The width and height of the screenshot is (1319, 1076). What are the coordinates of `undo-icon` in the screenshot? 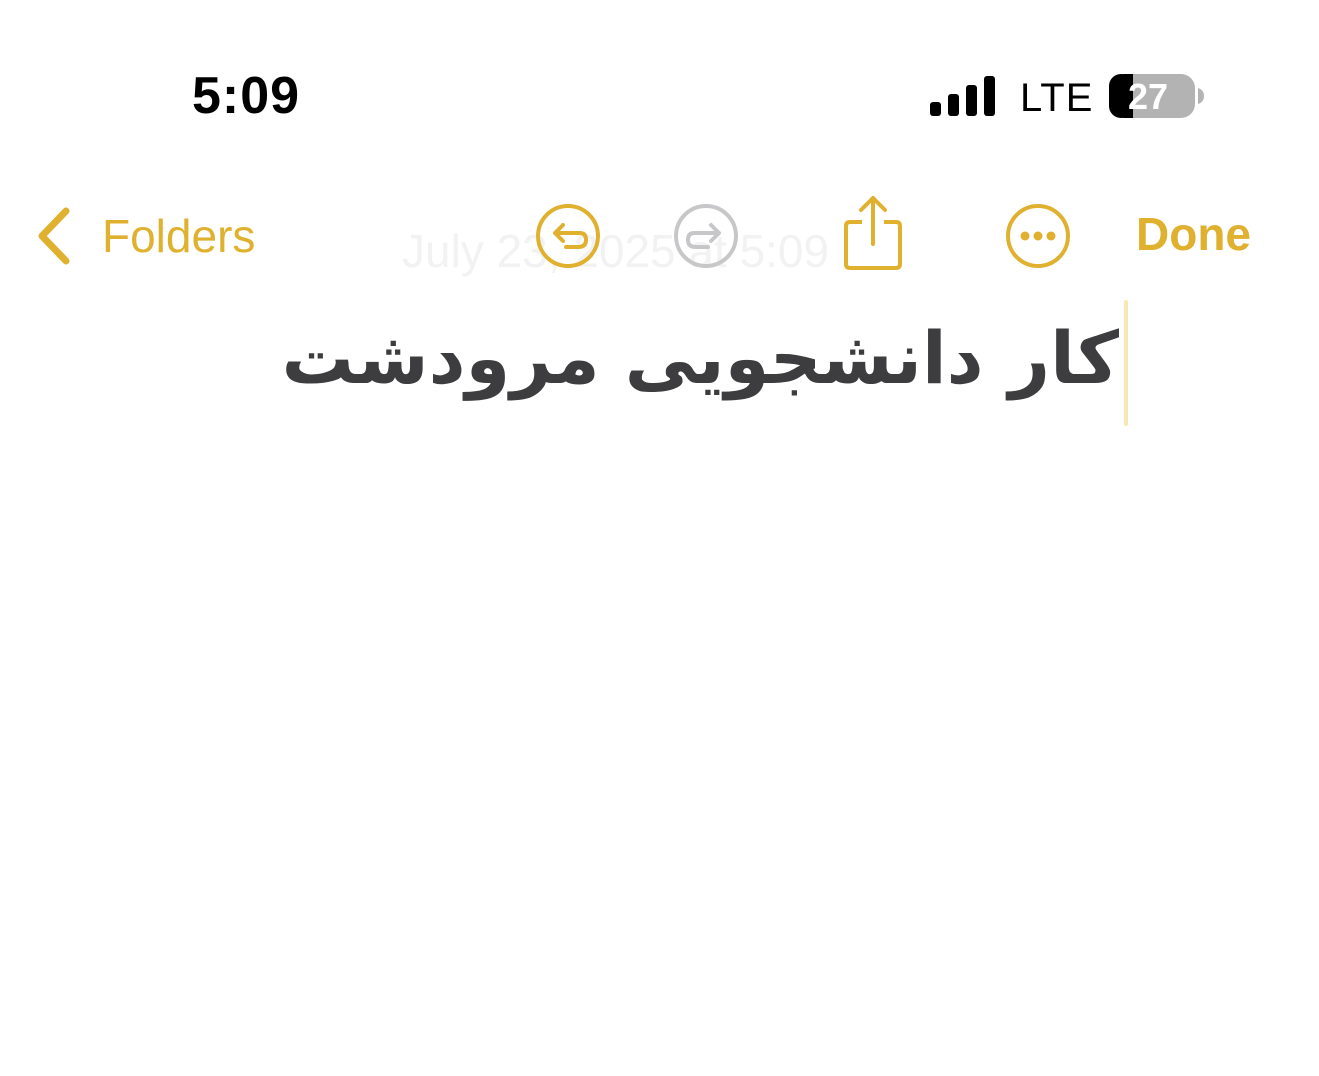 It's located at (568, 236).